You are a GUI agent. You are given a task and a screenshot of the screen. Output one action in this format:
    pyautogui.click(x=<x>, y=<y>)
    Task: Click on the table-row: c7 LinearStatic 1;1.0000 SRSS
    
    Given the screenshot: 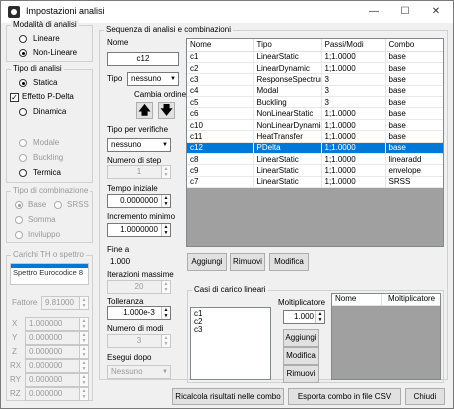 What is the action you would take?
    pyautogui.click(x=315, y=182)
    